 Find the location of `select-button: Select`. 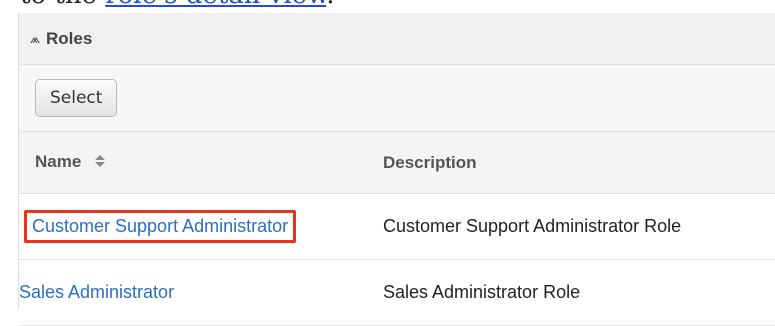

select-button: Select is located at coordinates (76, 98).